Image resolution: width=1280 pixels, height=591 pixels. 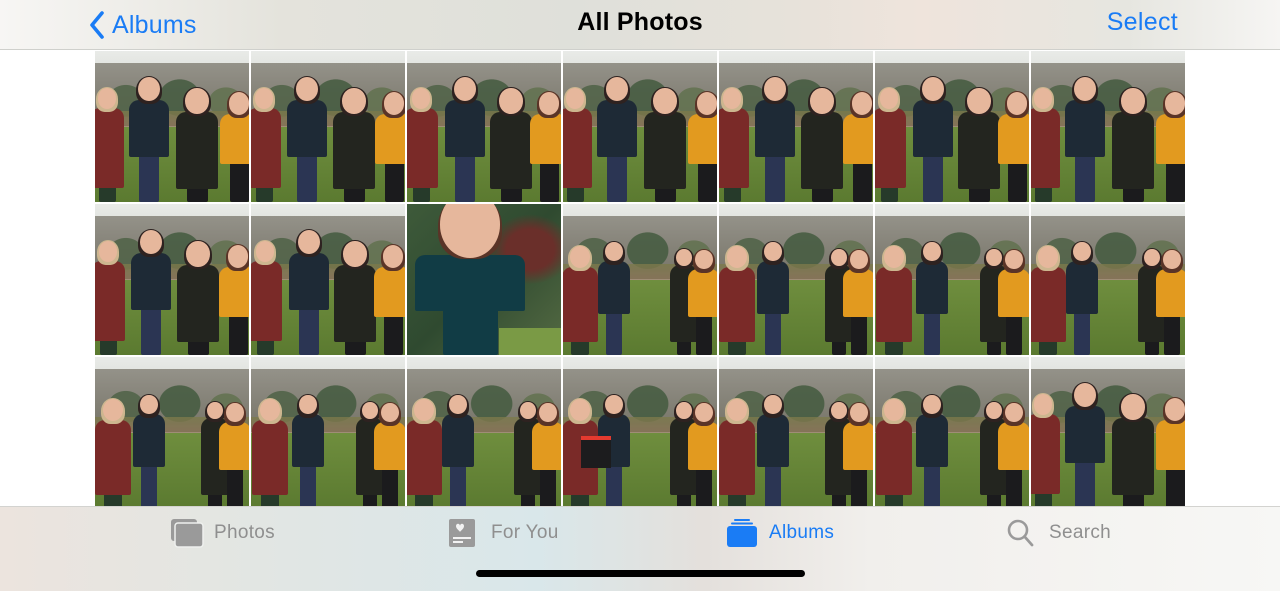 I want to click on photos-stack-icon, so click(x=187, y=533).